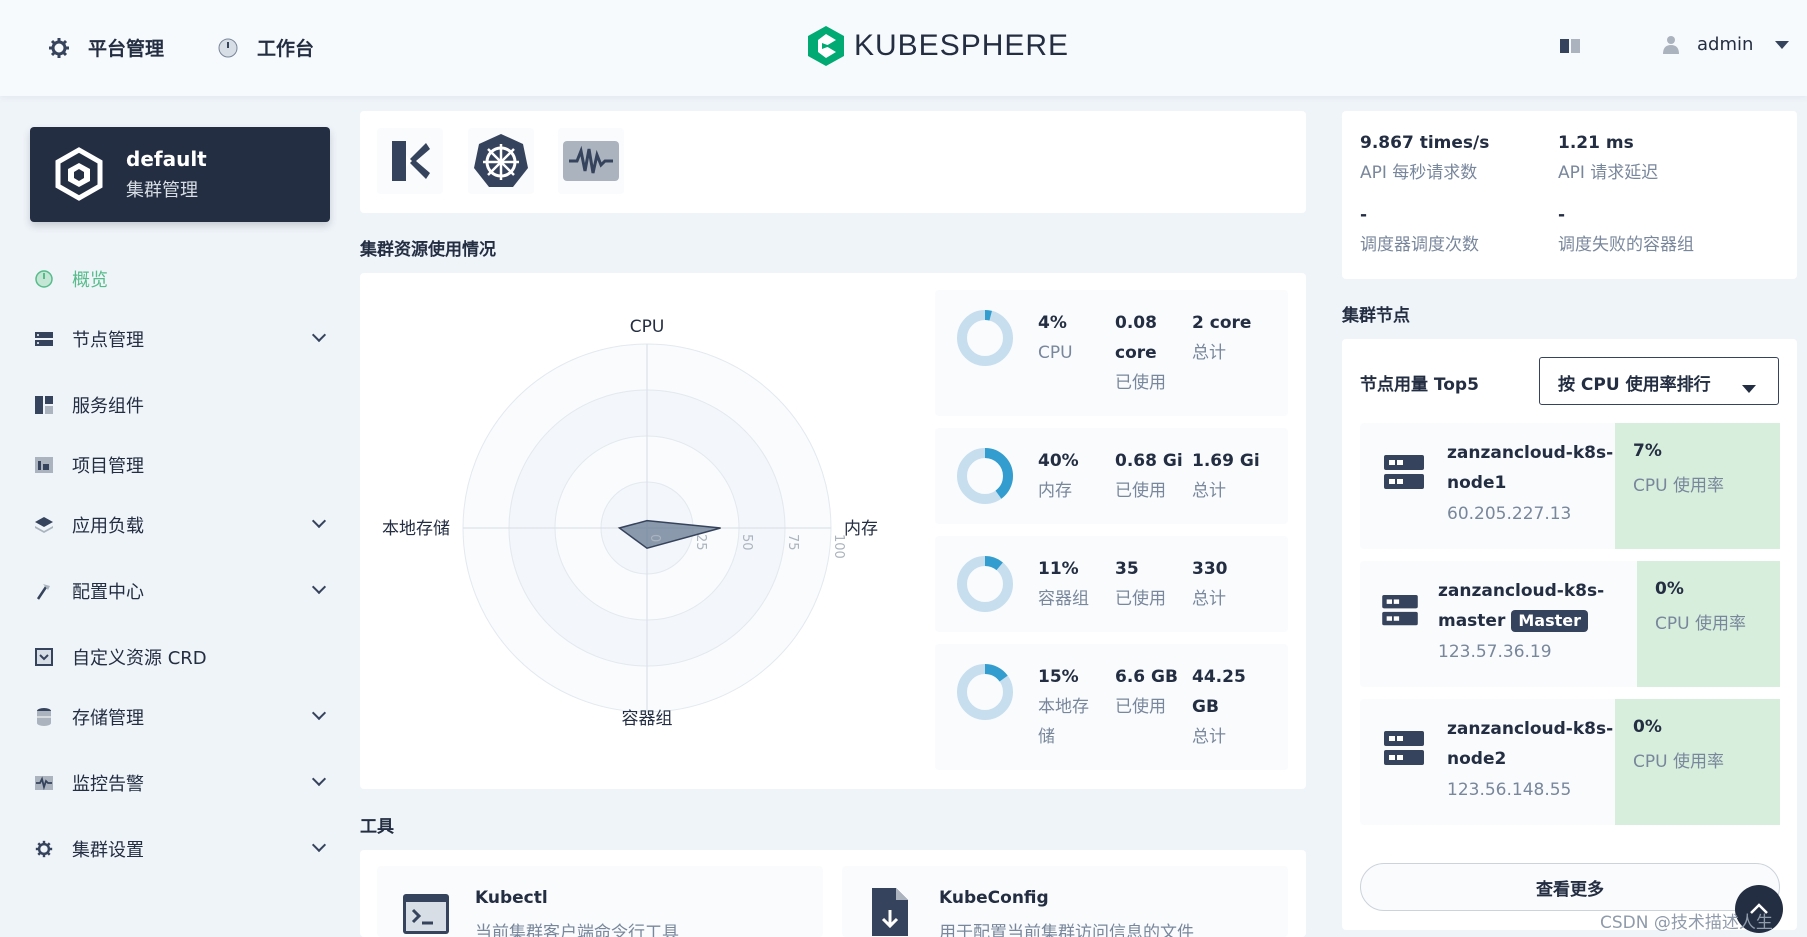 The image size is (1807, 937). I want to click on stat-total-unit: GB, so click(1205, 707).